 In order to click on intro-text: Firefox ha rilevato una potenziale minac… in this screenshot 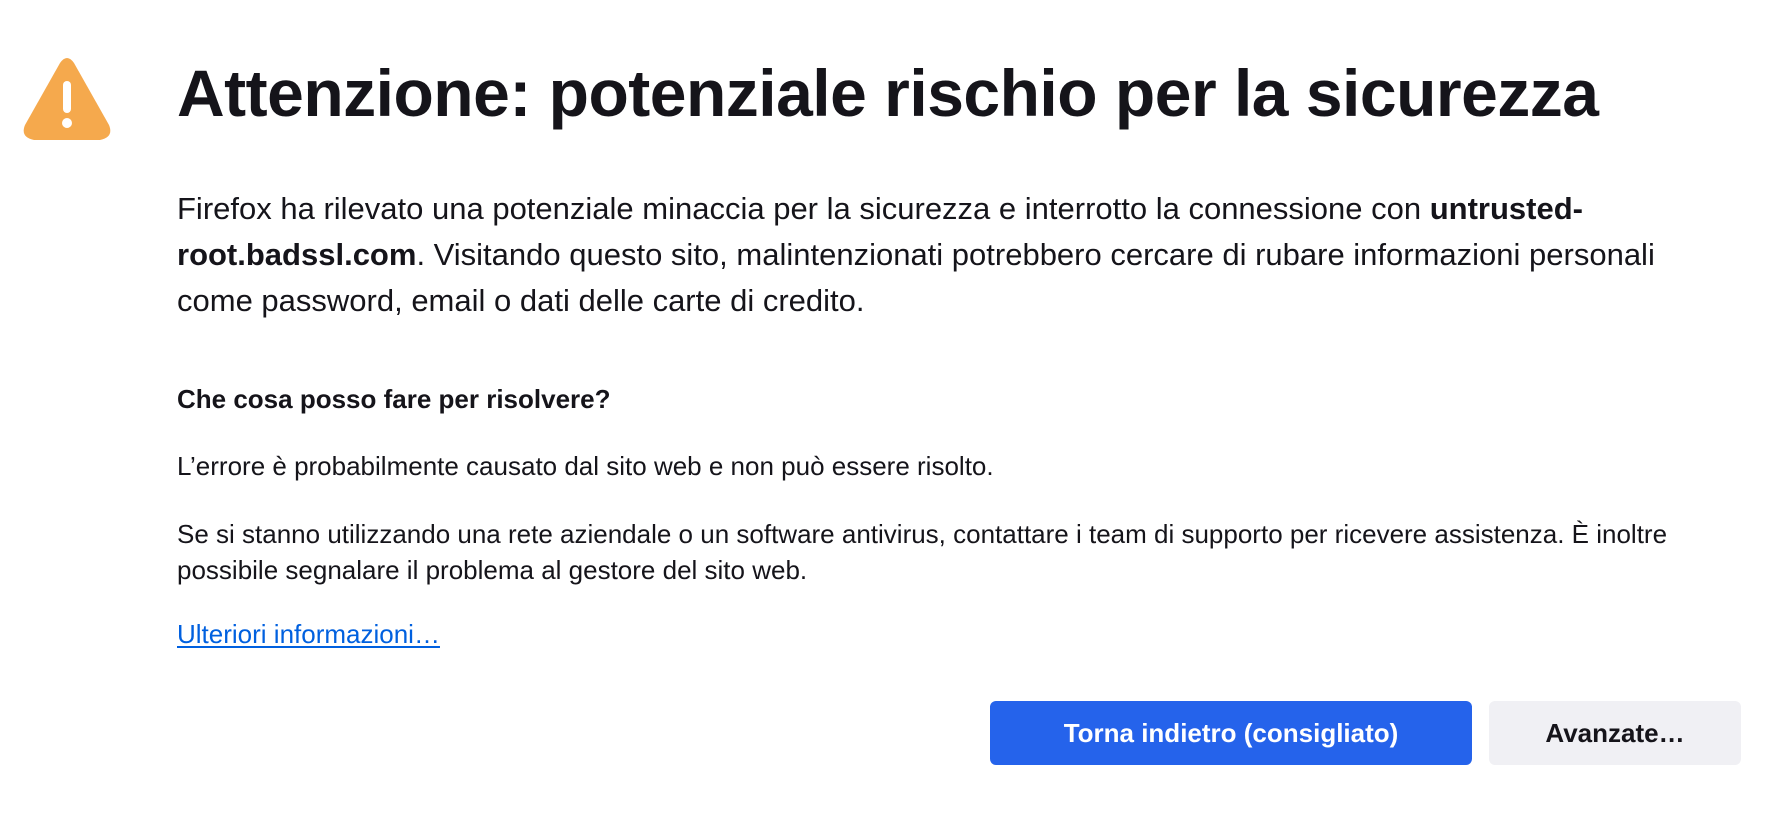, I will do `click(947, 255)`.